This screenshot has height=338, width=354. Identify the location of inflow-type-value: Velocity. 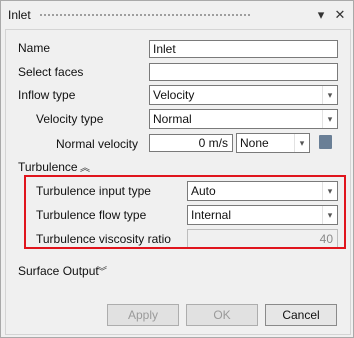
(174, 95).